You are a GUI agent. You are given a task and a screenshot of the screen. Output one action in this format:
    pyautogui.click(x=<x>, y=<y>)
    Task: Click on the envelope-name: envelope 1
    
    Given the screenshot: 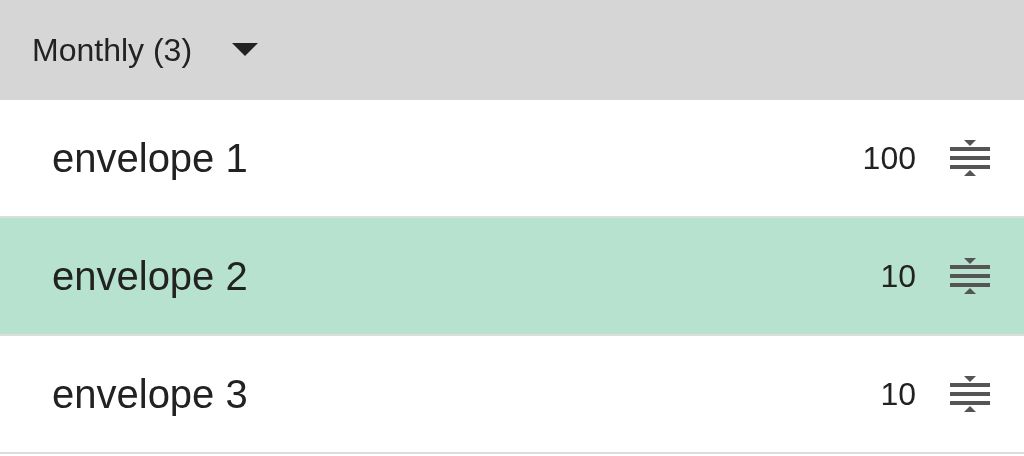 What is the action you would take?
    pyautogui.click(x=150, y=158)
    